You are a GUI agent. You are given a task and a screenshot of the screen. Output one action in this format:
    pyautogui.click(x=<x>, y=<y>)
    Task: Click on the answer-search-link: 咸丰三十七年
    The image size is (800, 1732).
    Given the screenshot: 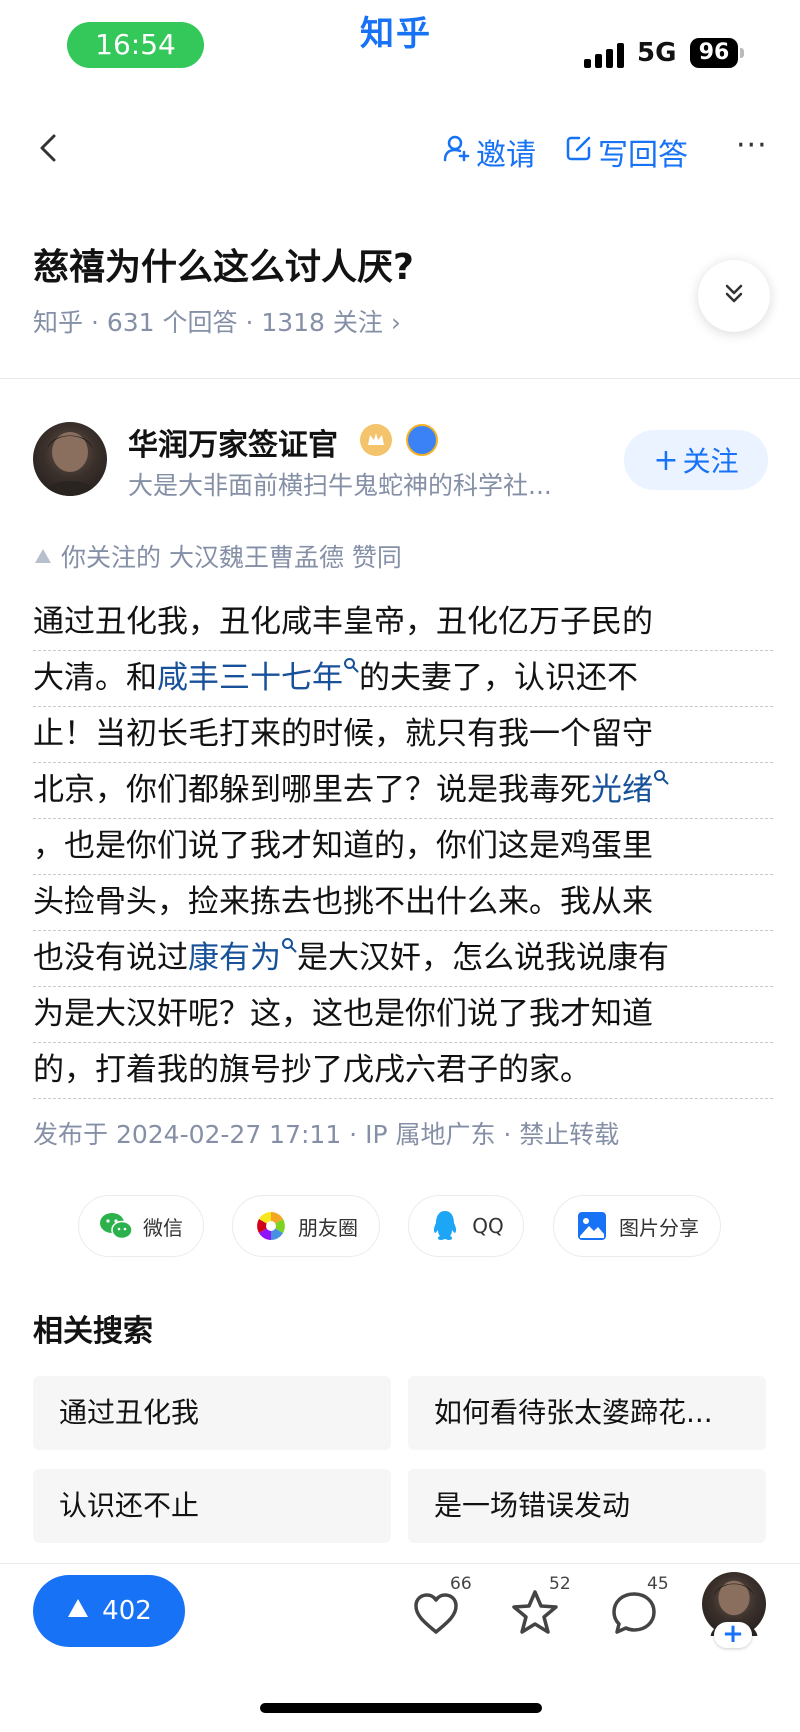 What is the action you would take?
    pyautogui.click(x=250, y=678)
    